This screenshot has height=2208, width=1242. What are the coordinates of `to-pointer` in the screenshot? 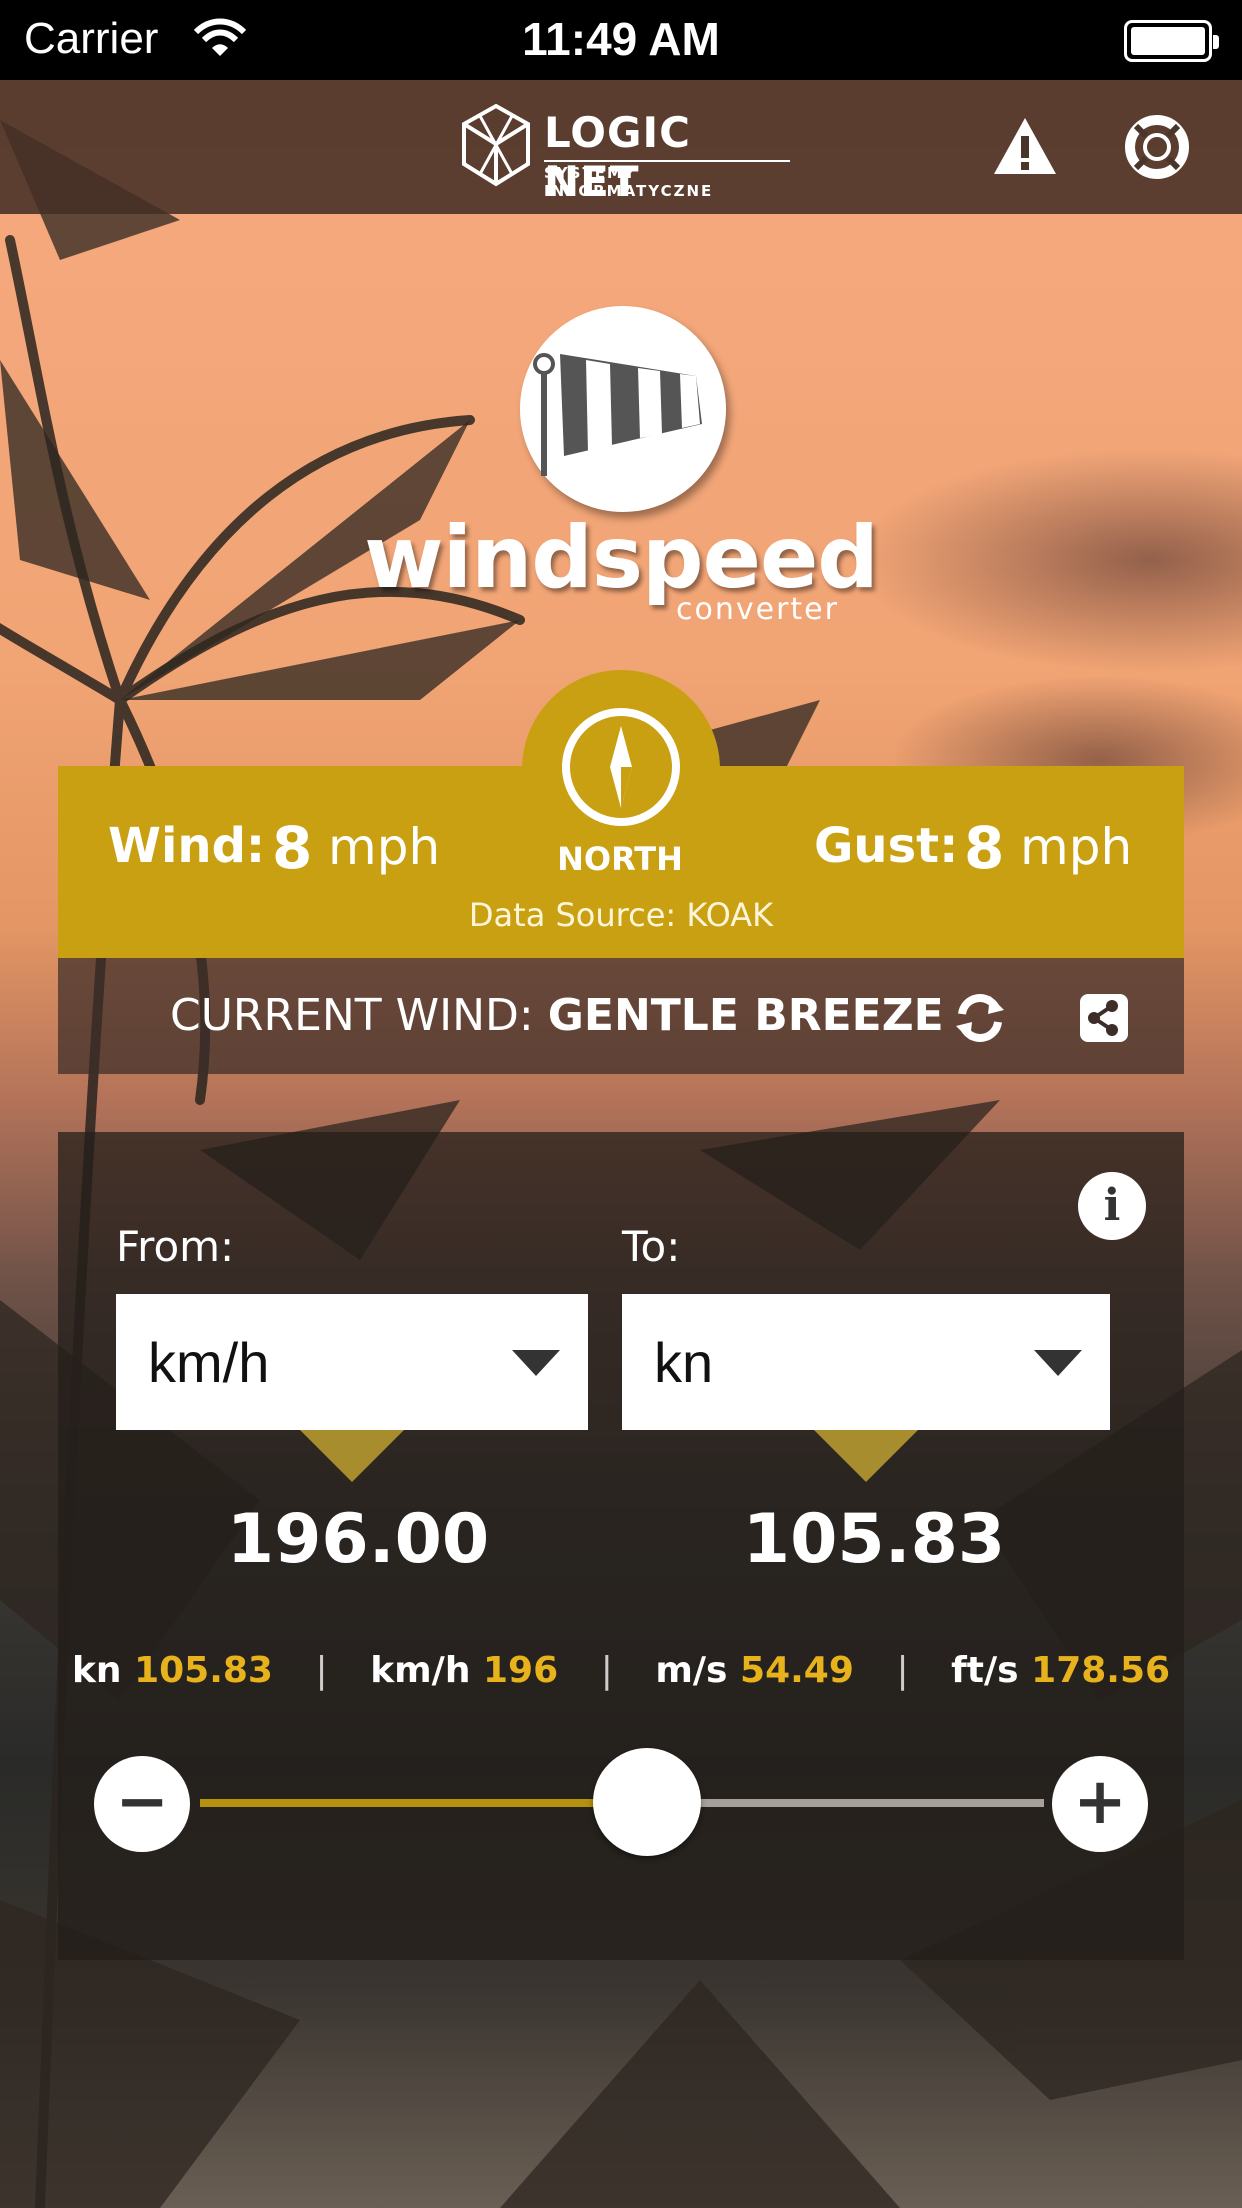 It's located at (866, 1456).